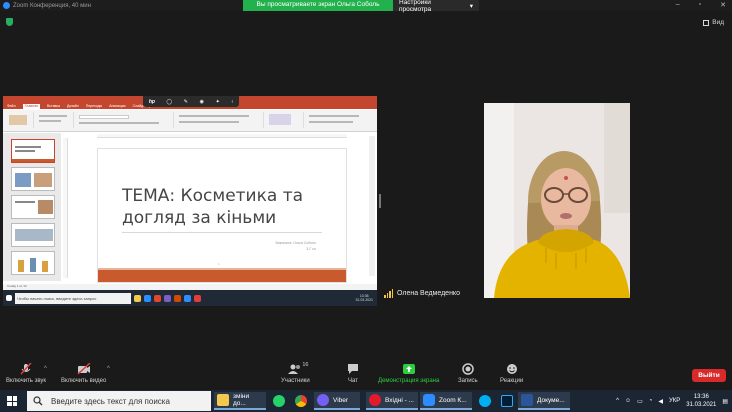 The height and width of the screenshot is (412, 732). I want to click on taskbar-item-viber: Viber, so click(337, 401).